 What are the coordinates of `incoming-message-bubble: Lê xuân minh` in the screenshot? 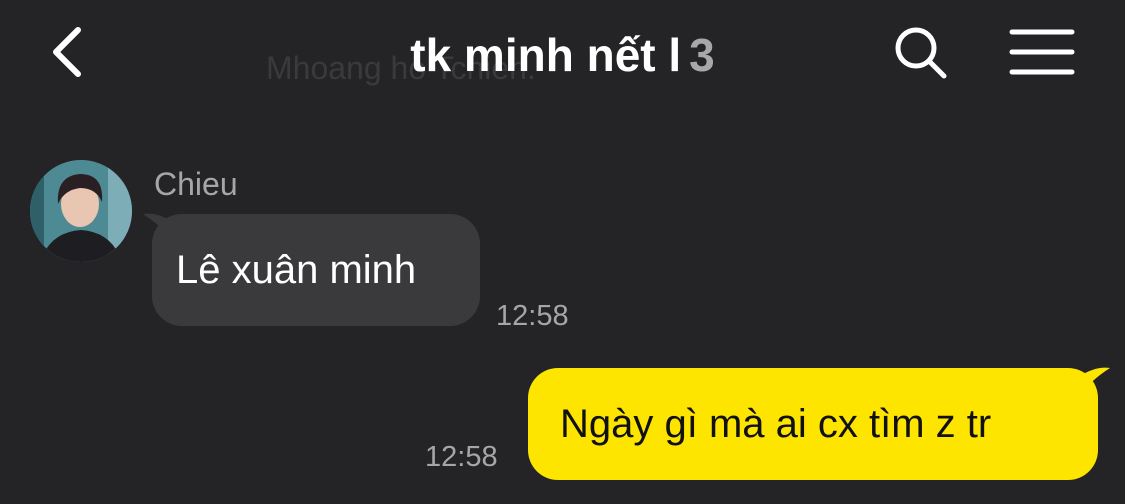 It's located at (316, 270).